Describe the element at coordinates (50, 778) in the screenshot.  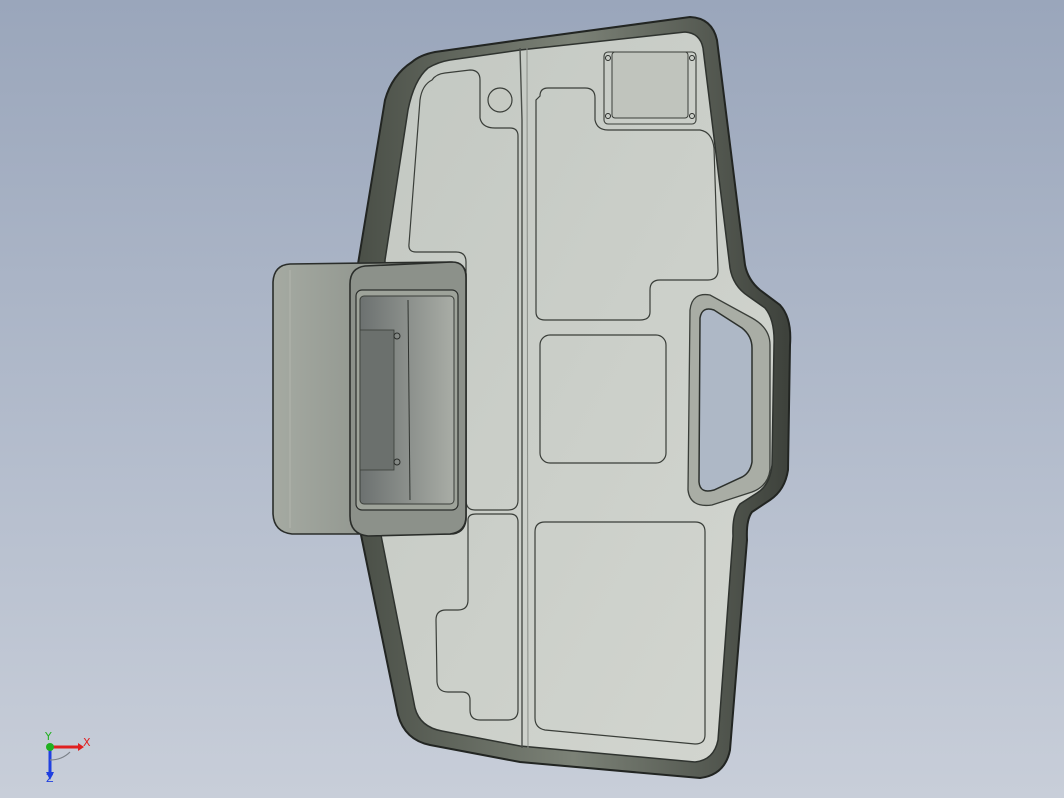
I see `triad-z-label: Z` at that location.